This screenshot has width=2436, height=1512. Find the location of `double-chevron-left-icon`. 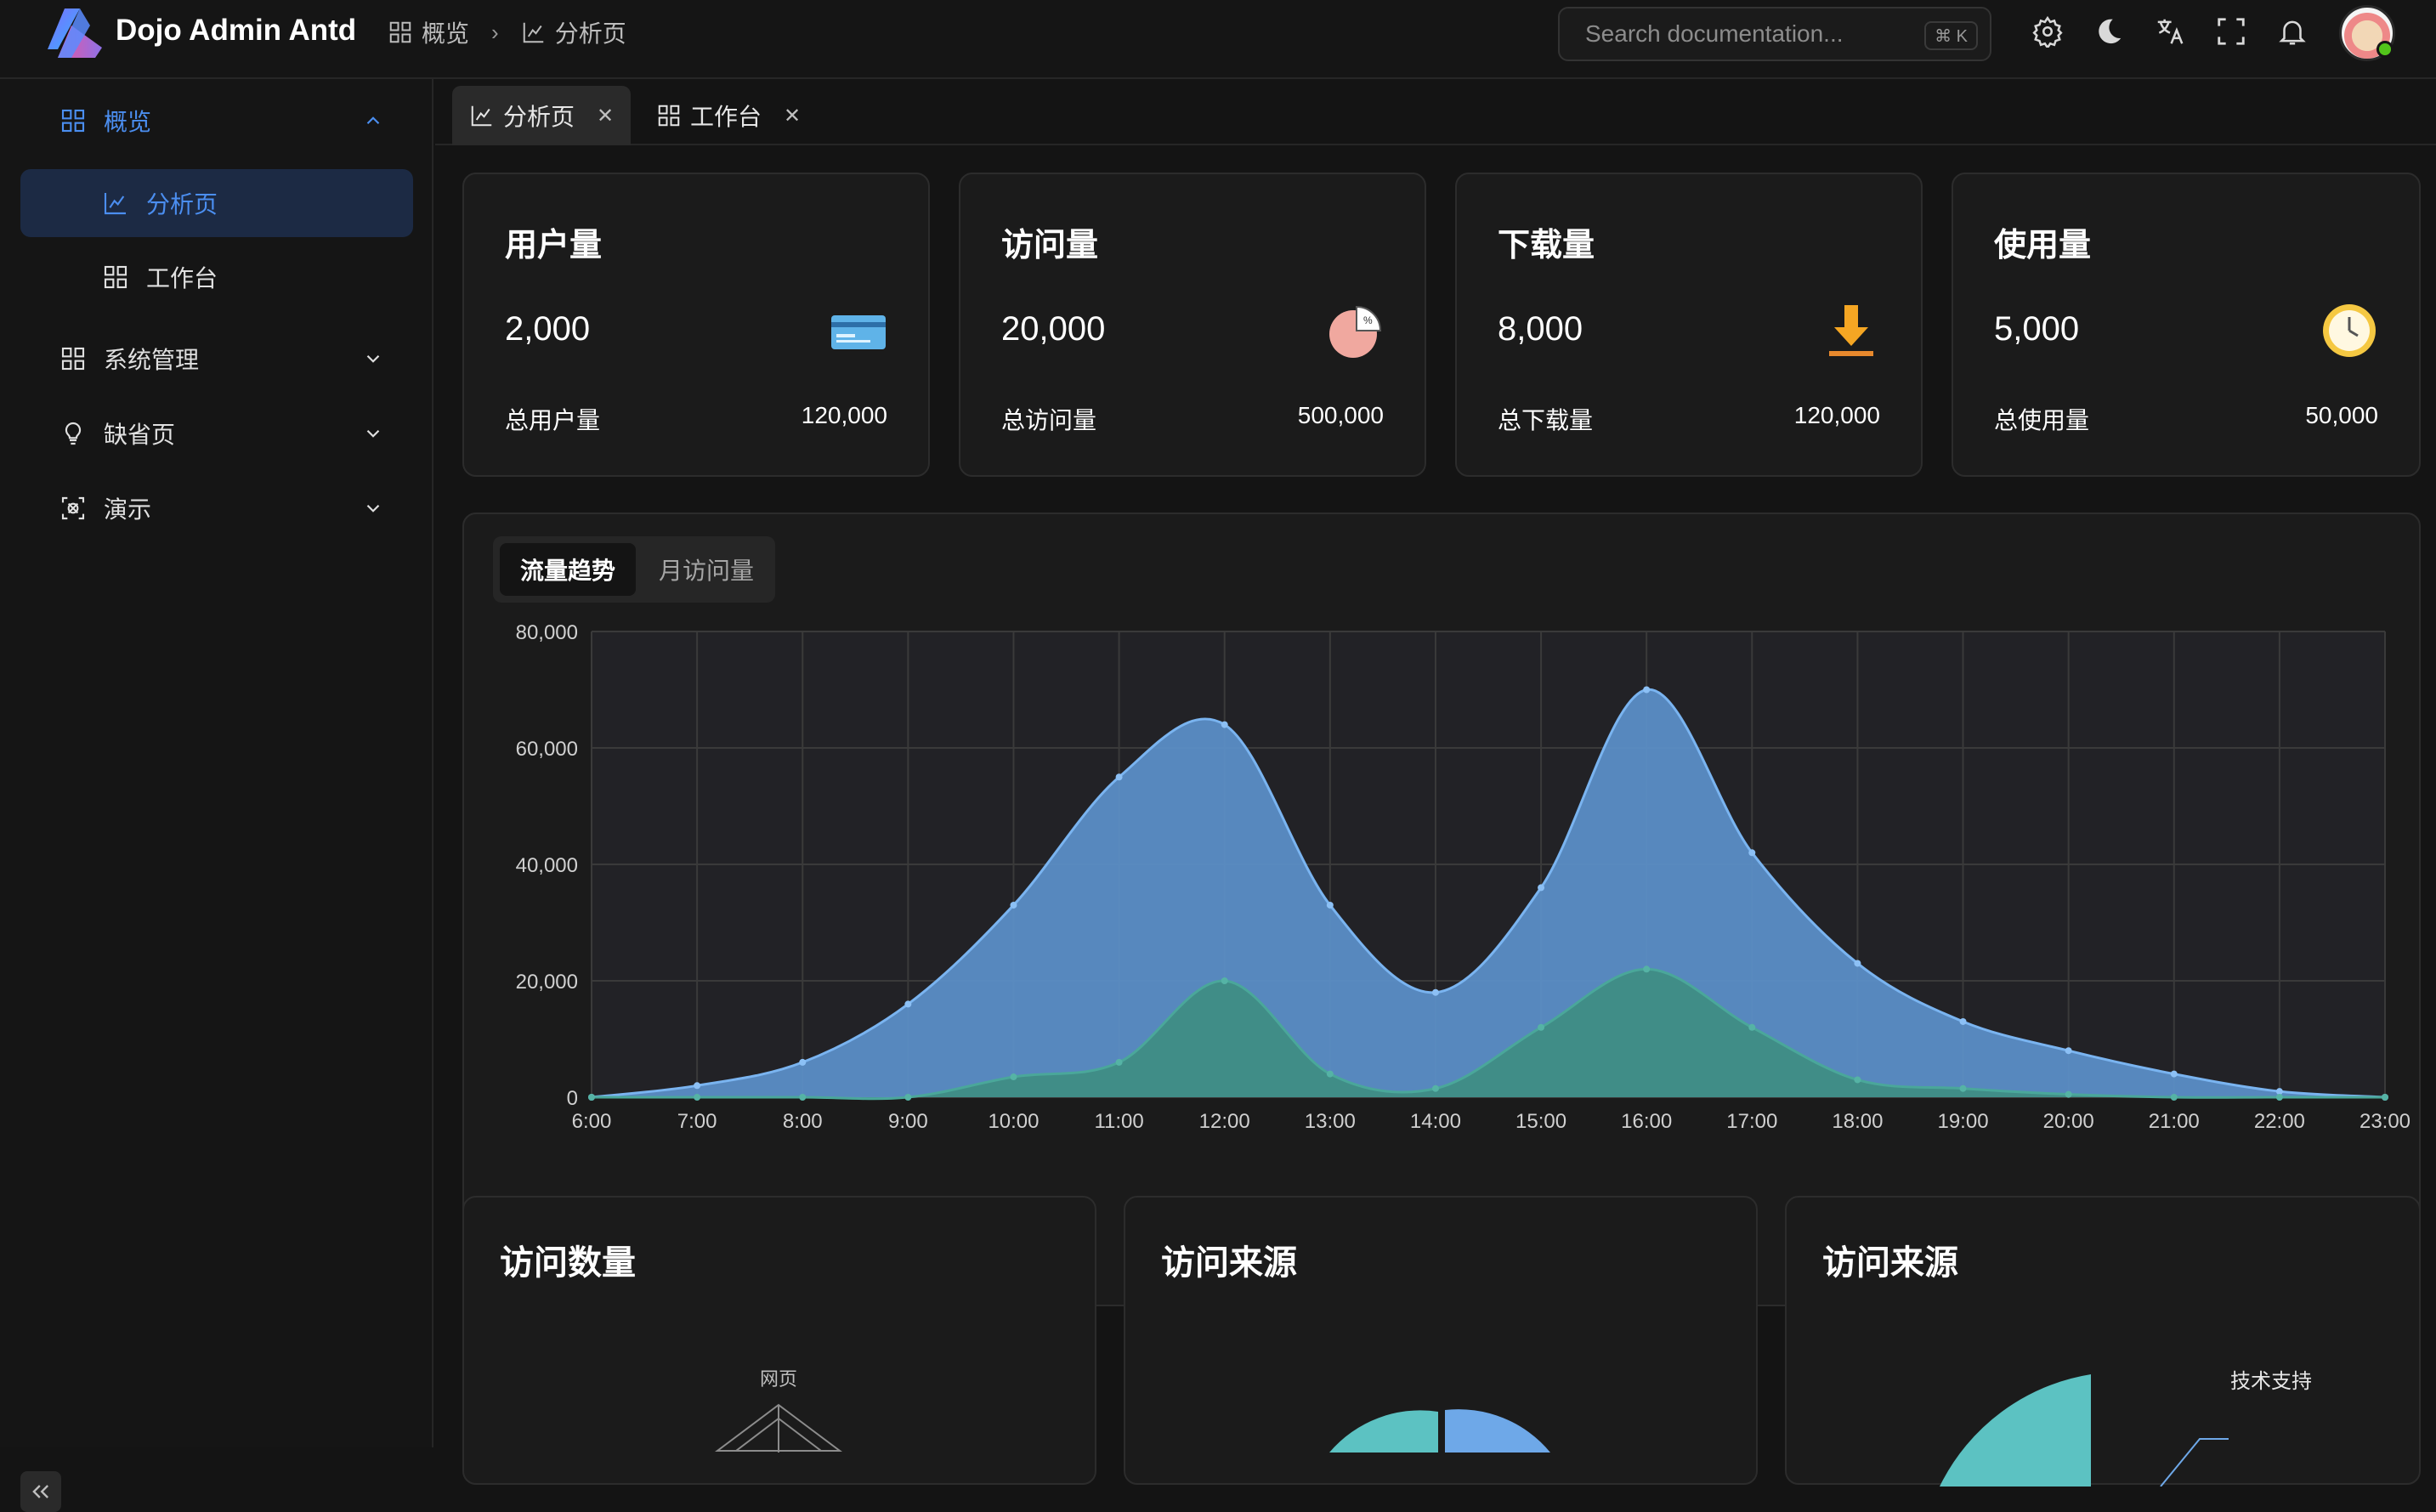

double-chevron-left-icon is located at coordinates (40, 1491).